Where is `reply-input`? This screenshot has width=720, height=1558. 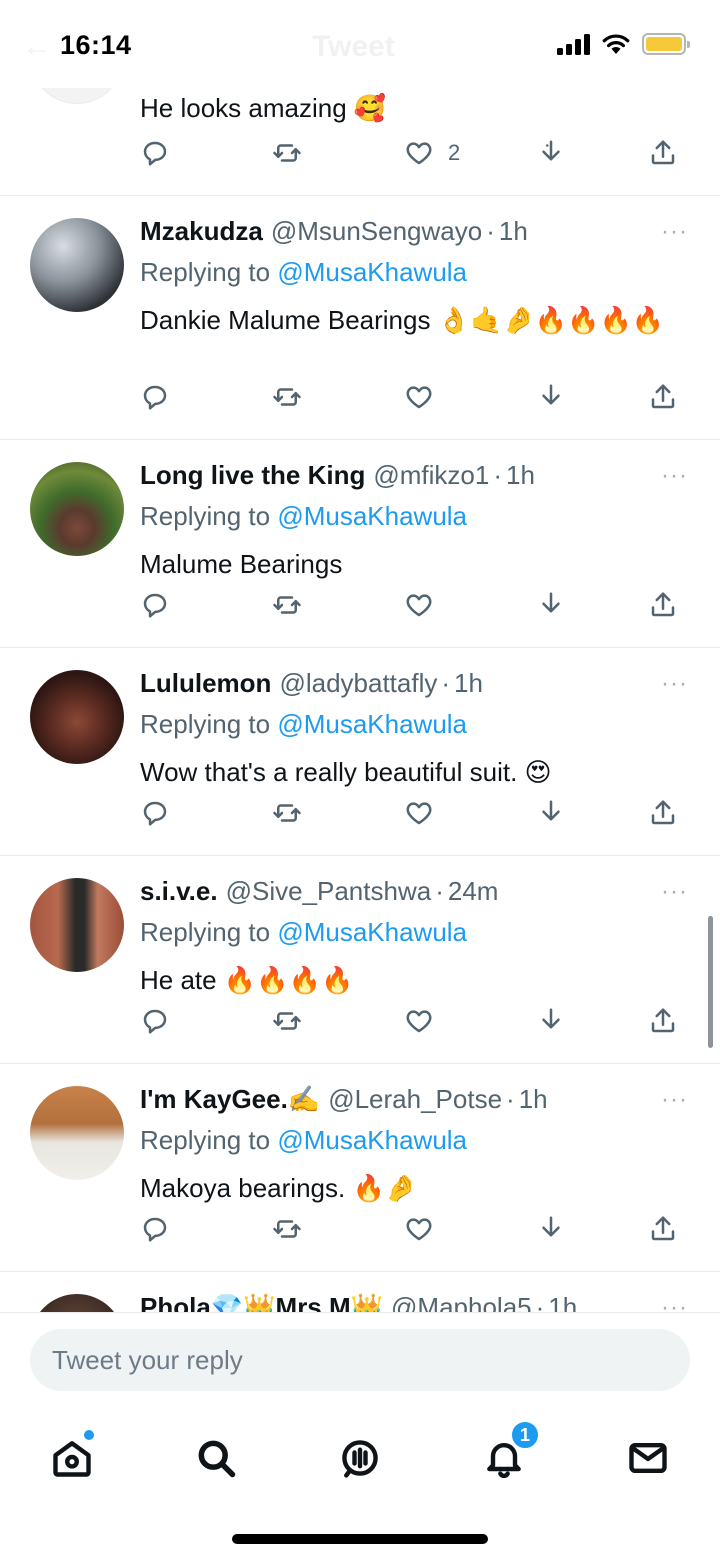
reply-input is located at coordinates (360, 1360).